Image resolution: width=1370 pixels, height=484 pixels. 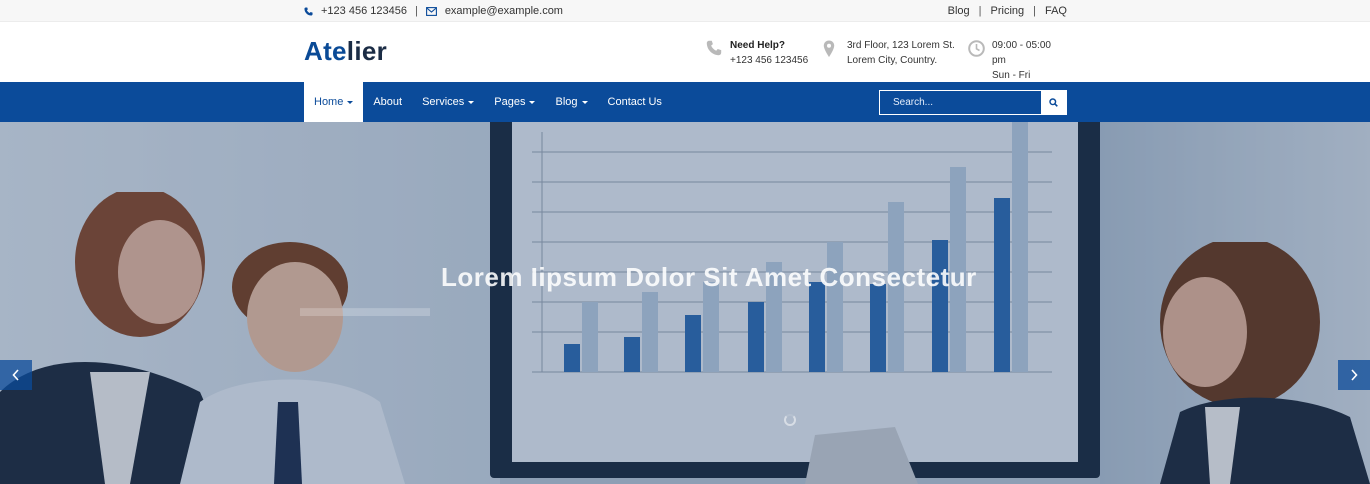 I want to click on chevron-left-icon, so click(x=16, y=375).